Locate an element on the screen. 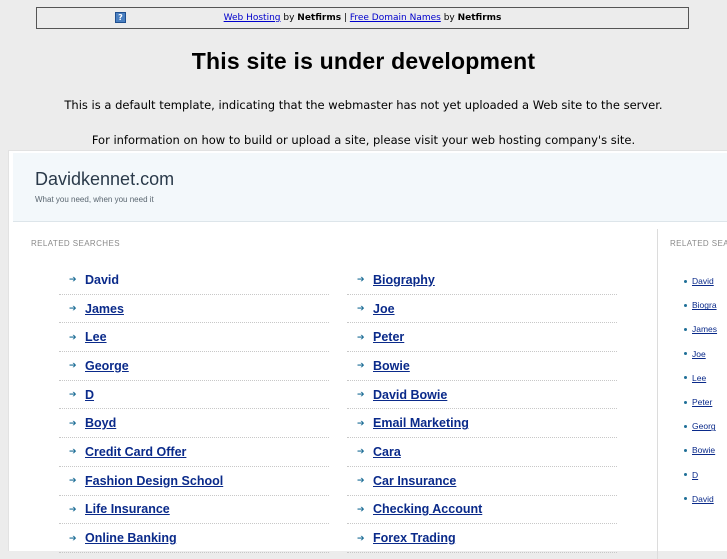 The width and height of the screenshot is (727, 559). related-search-label: Checking Account is located at coordinates (427, 509).